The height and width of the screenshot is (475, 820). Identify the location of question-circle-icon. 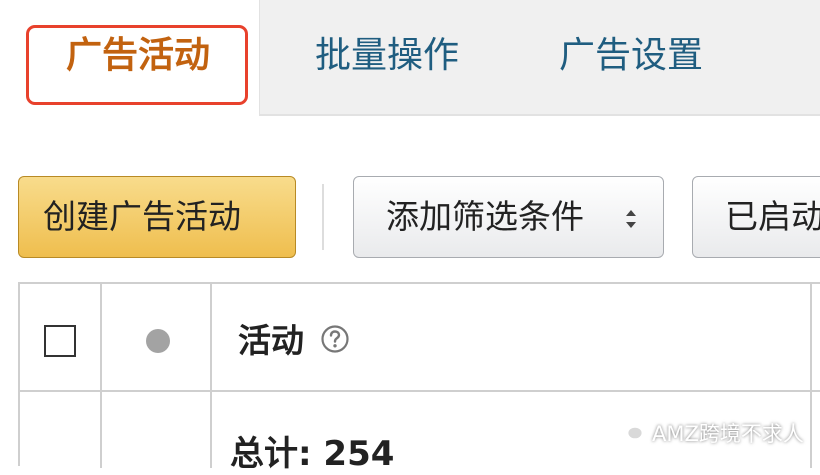
(335, 339).